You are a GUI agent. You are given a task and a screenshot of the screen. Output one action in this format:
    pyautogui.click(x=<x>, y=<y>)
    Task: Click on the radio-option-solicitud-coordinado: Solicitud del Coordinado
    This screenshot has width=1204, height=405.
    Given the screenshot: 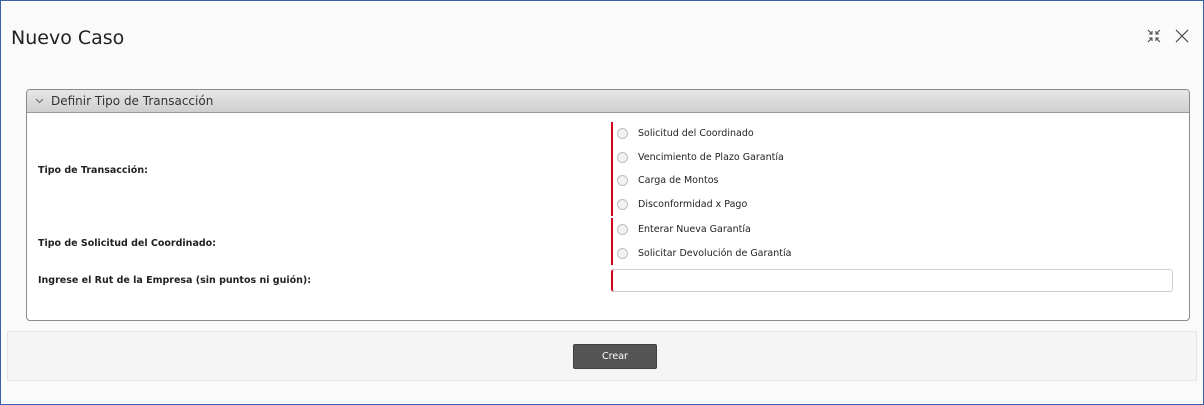 What is the action you would take?
    pyautogui.click(x=698, y=134)
    